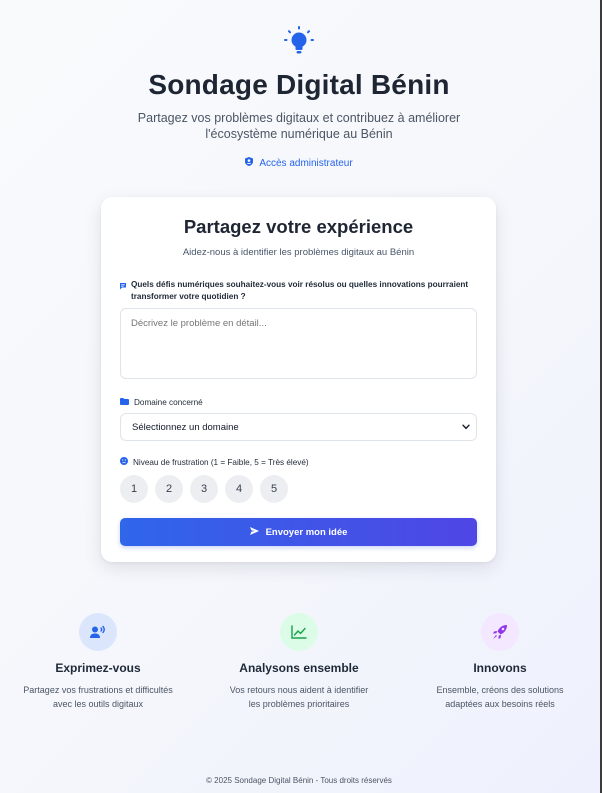 This screenshot has height=793, width=602. I want to click on rating-button-2: 2, so click(169, 489).